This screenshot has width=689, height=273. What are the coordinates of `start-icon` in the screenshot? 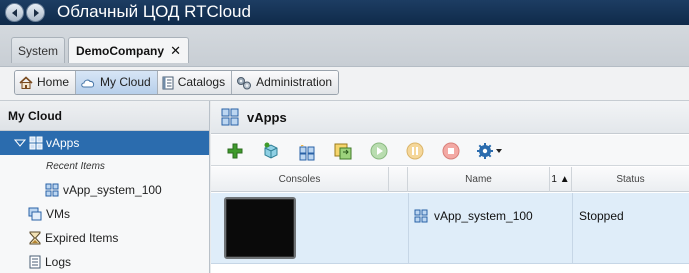 It's located at (379, 151).